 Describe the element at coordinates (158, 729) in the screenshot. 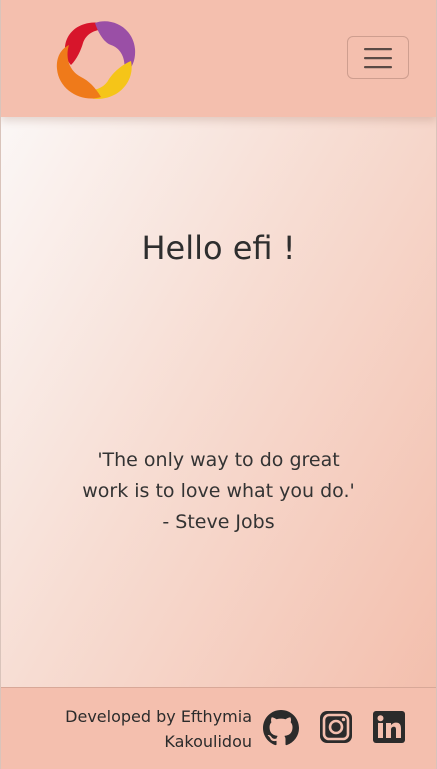

I see `developer-credit: Developed by Efthymia Kakoulidou` at that location.